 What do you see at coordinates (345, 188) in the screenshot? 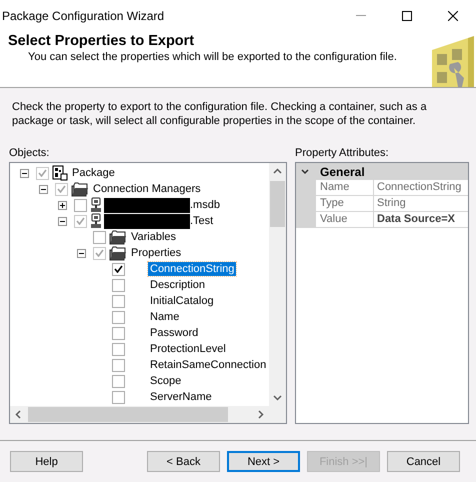
I see `property-name: Name` at bounding box center [345, 188].